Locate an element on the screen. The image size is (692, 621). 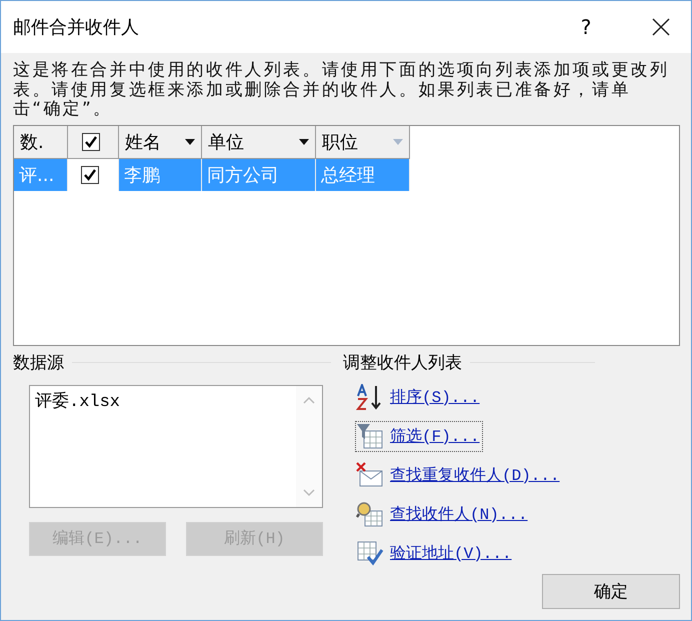
close-icon is located at coordinates (661, 27).